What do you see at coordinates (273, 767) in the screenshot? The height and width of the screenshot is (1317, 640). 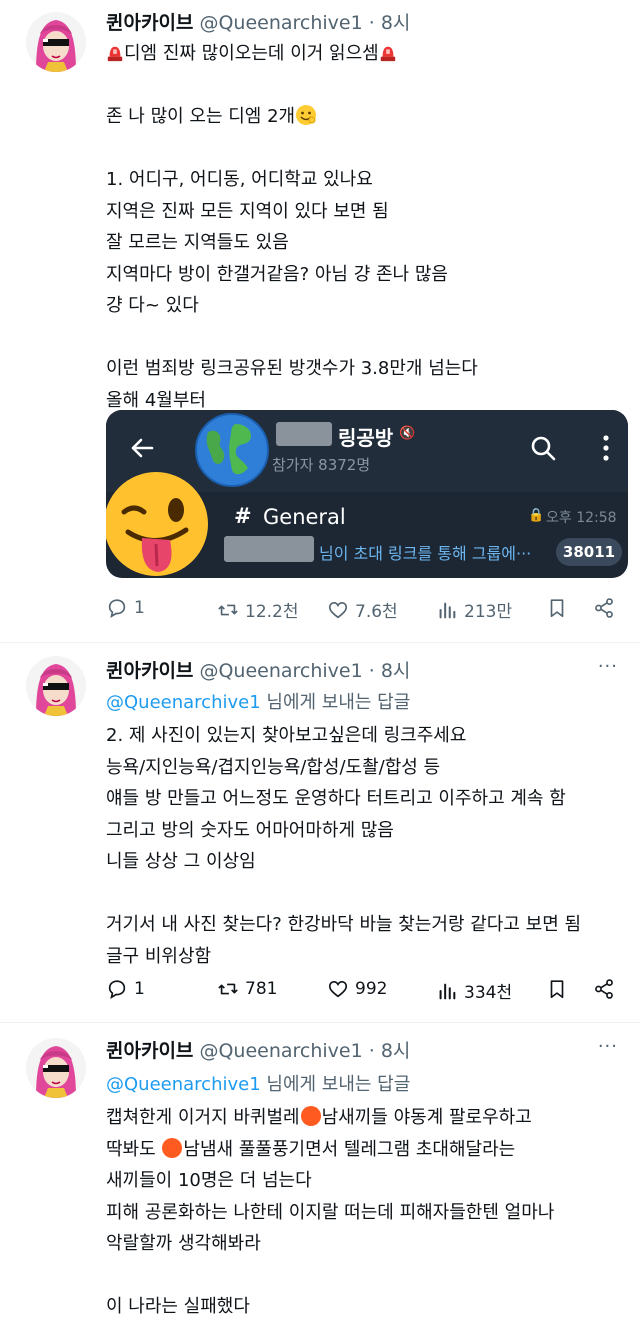 I see `tweet-line: 능욕/지인능욕/겹지인능욕/합성/도촬/합성 등` at bounding box center [273, 767].